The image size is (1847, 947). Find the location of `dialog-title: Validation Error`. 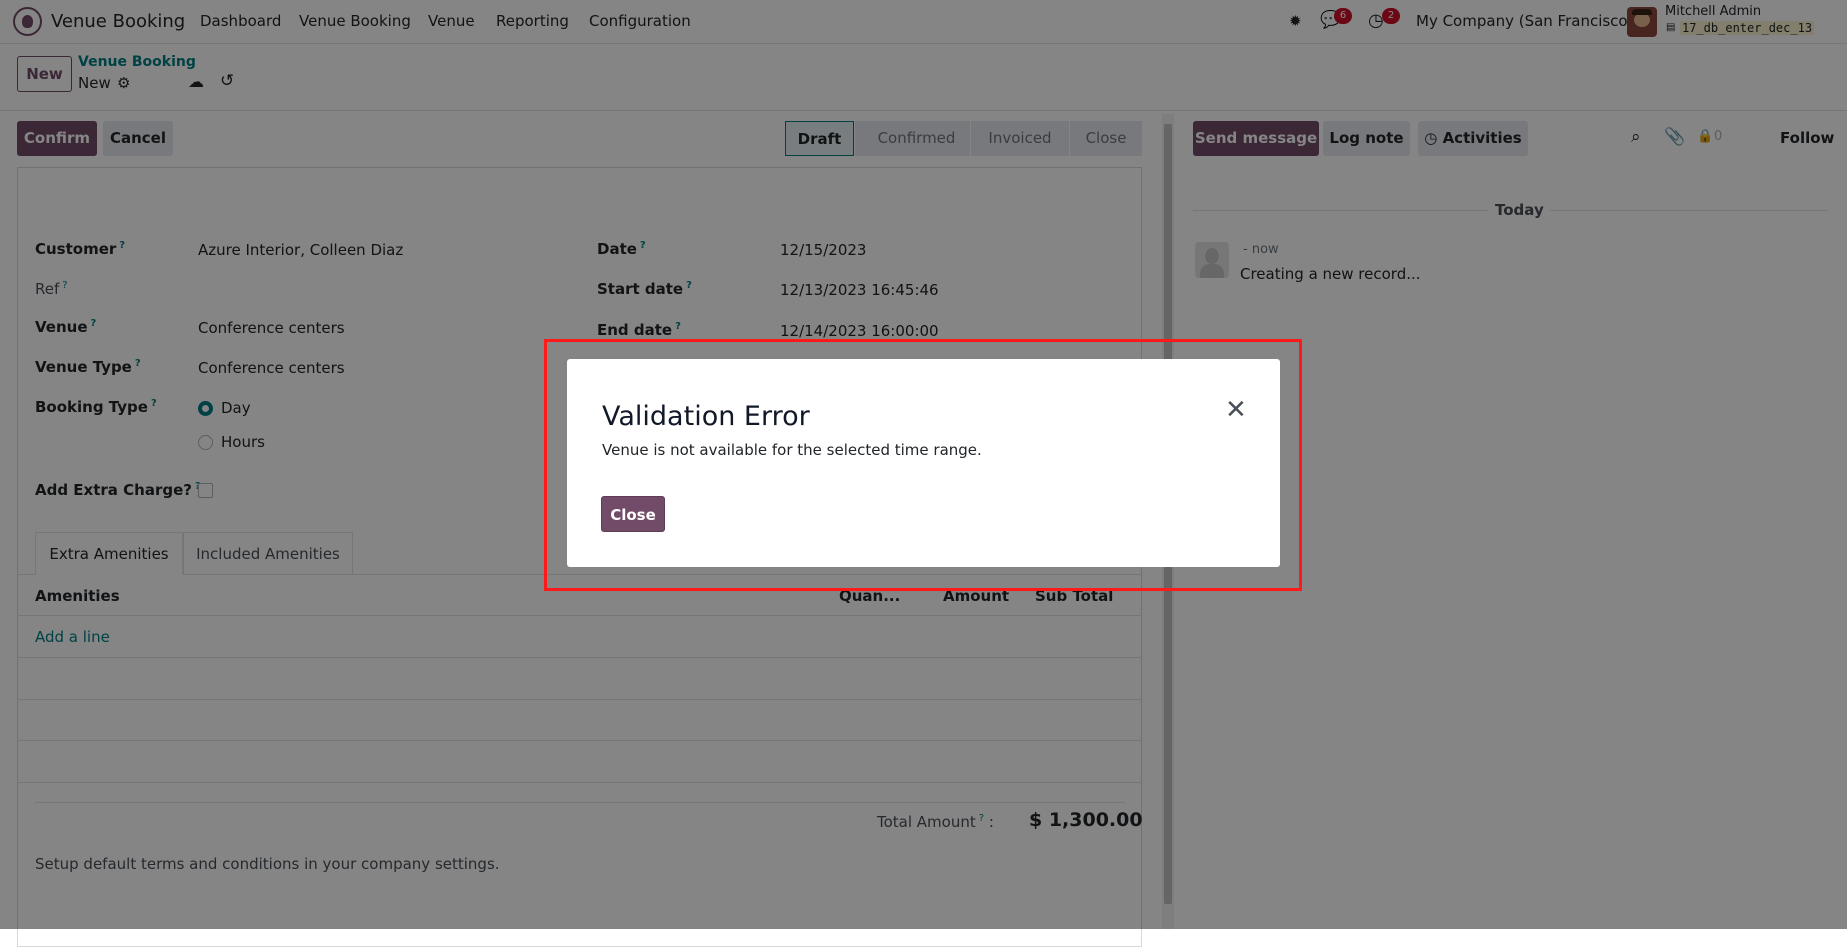

dialog-title: Validation Error is located at coordinates (706, 416).